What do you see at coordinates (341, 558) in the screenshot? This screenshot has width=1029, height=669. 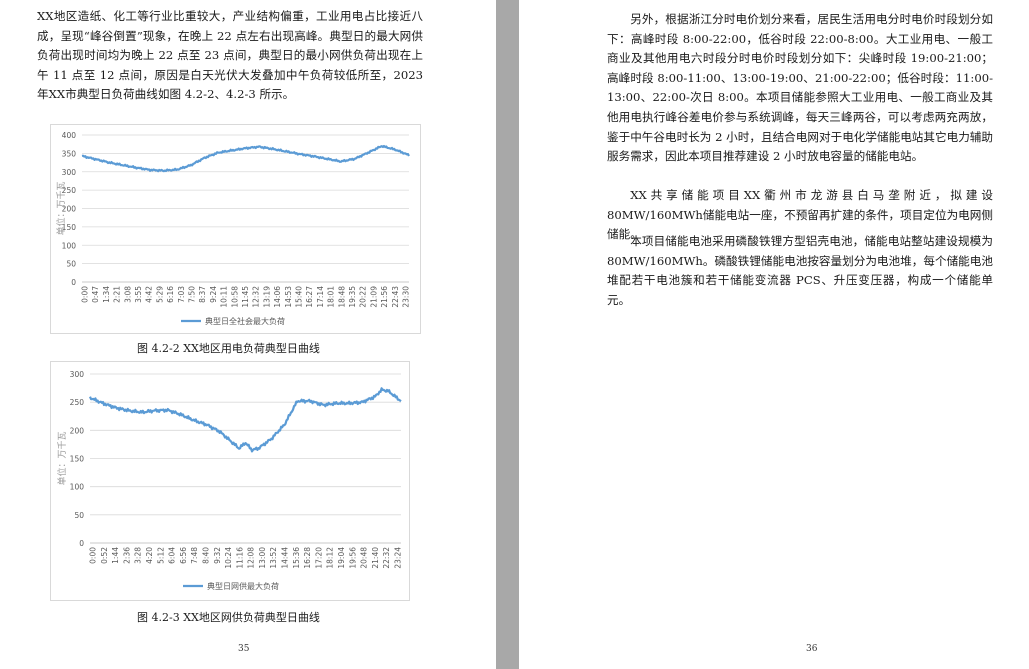 I see `x-tick-label: 19:04` at bounding box center [341, 558].